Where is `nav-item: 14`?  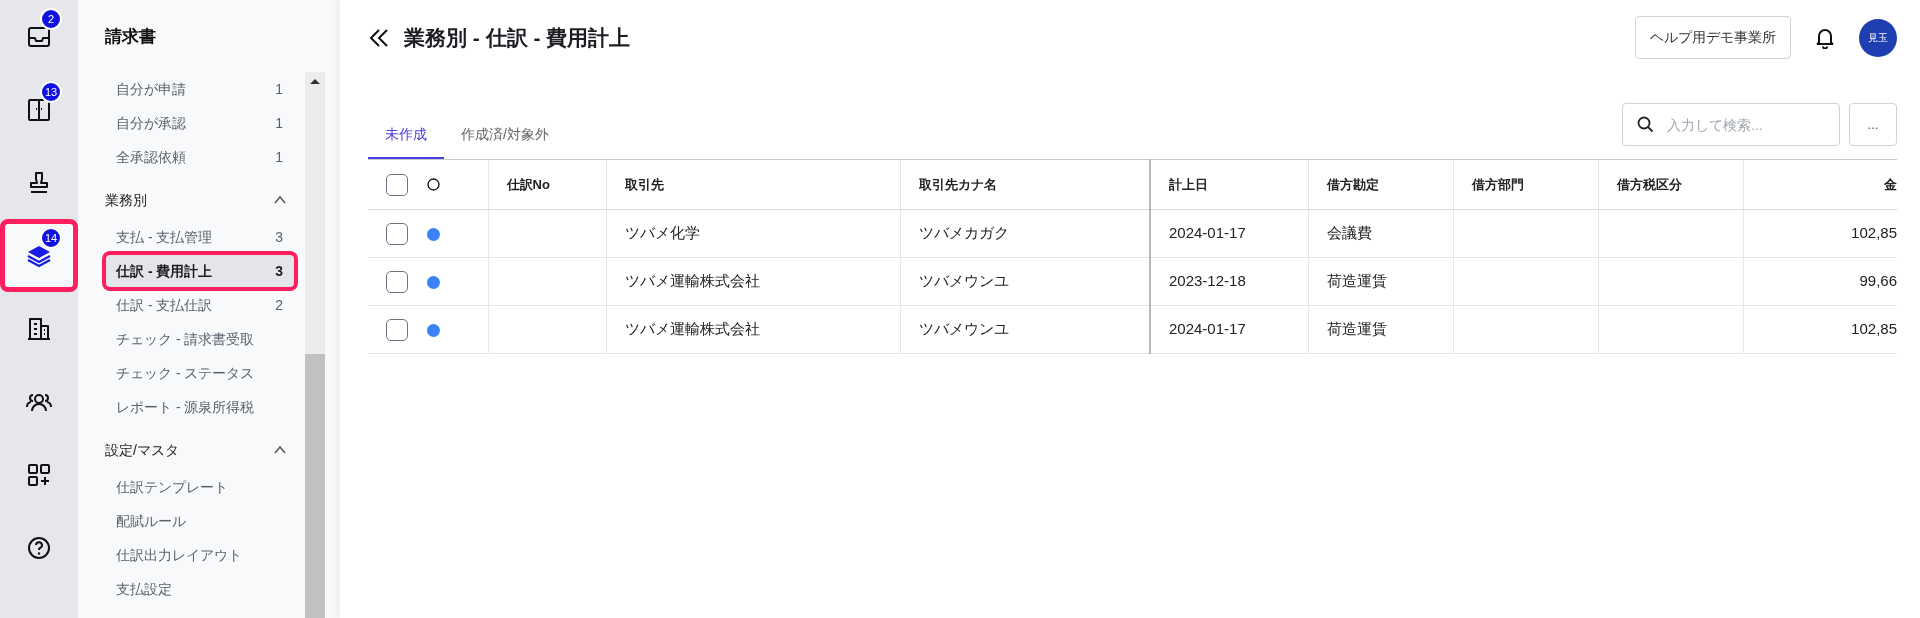
nav-item: 14 is located at coordinates (39, 255).